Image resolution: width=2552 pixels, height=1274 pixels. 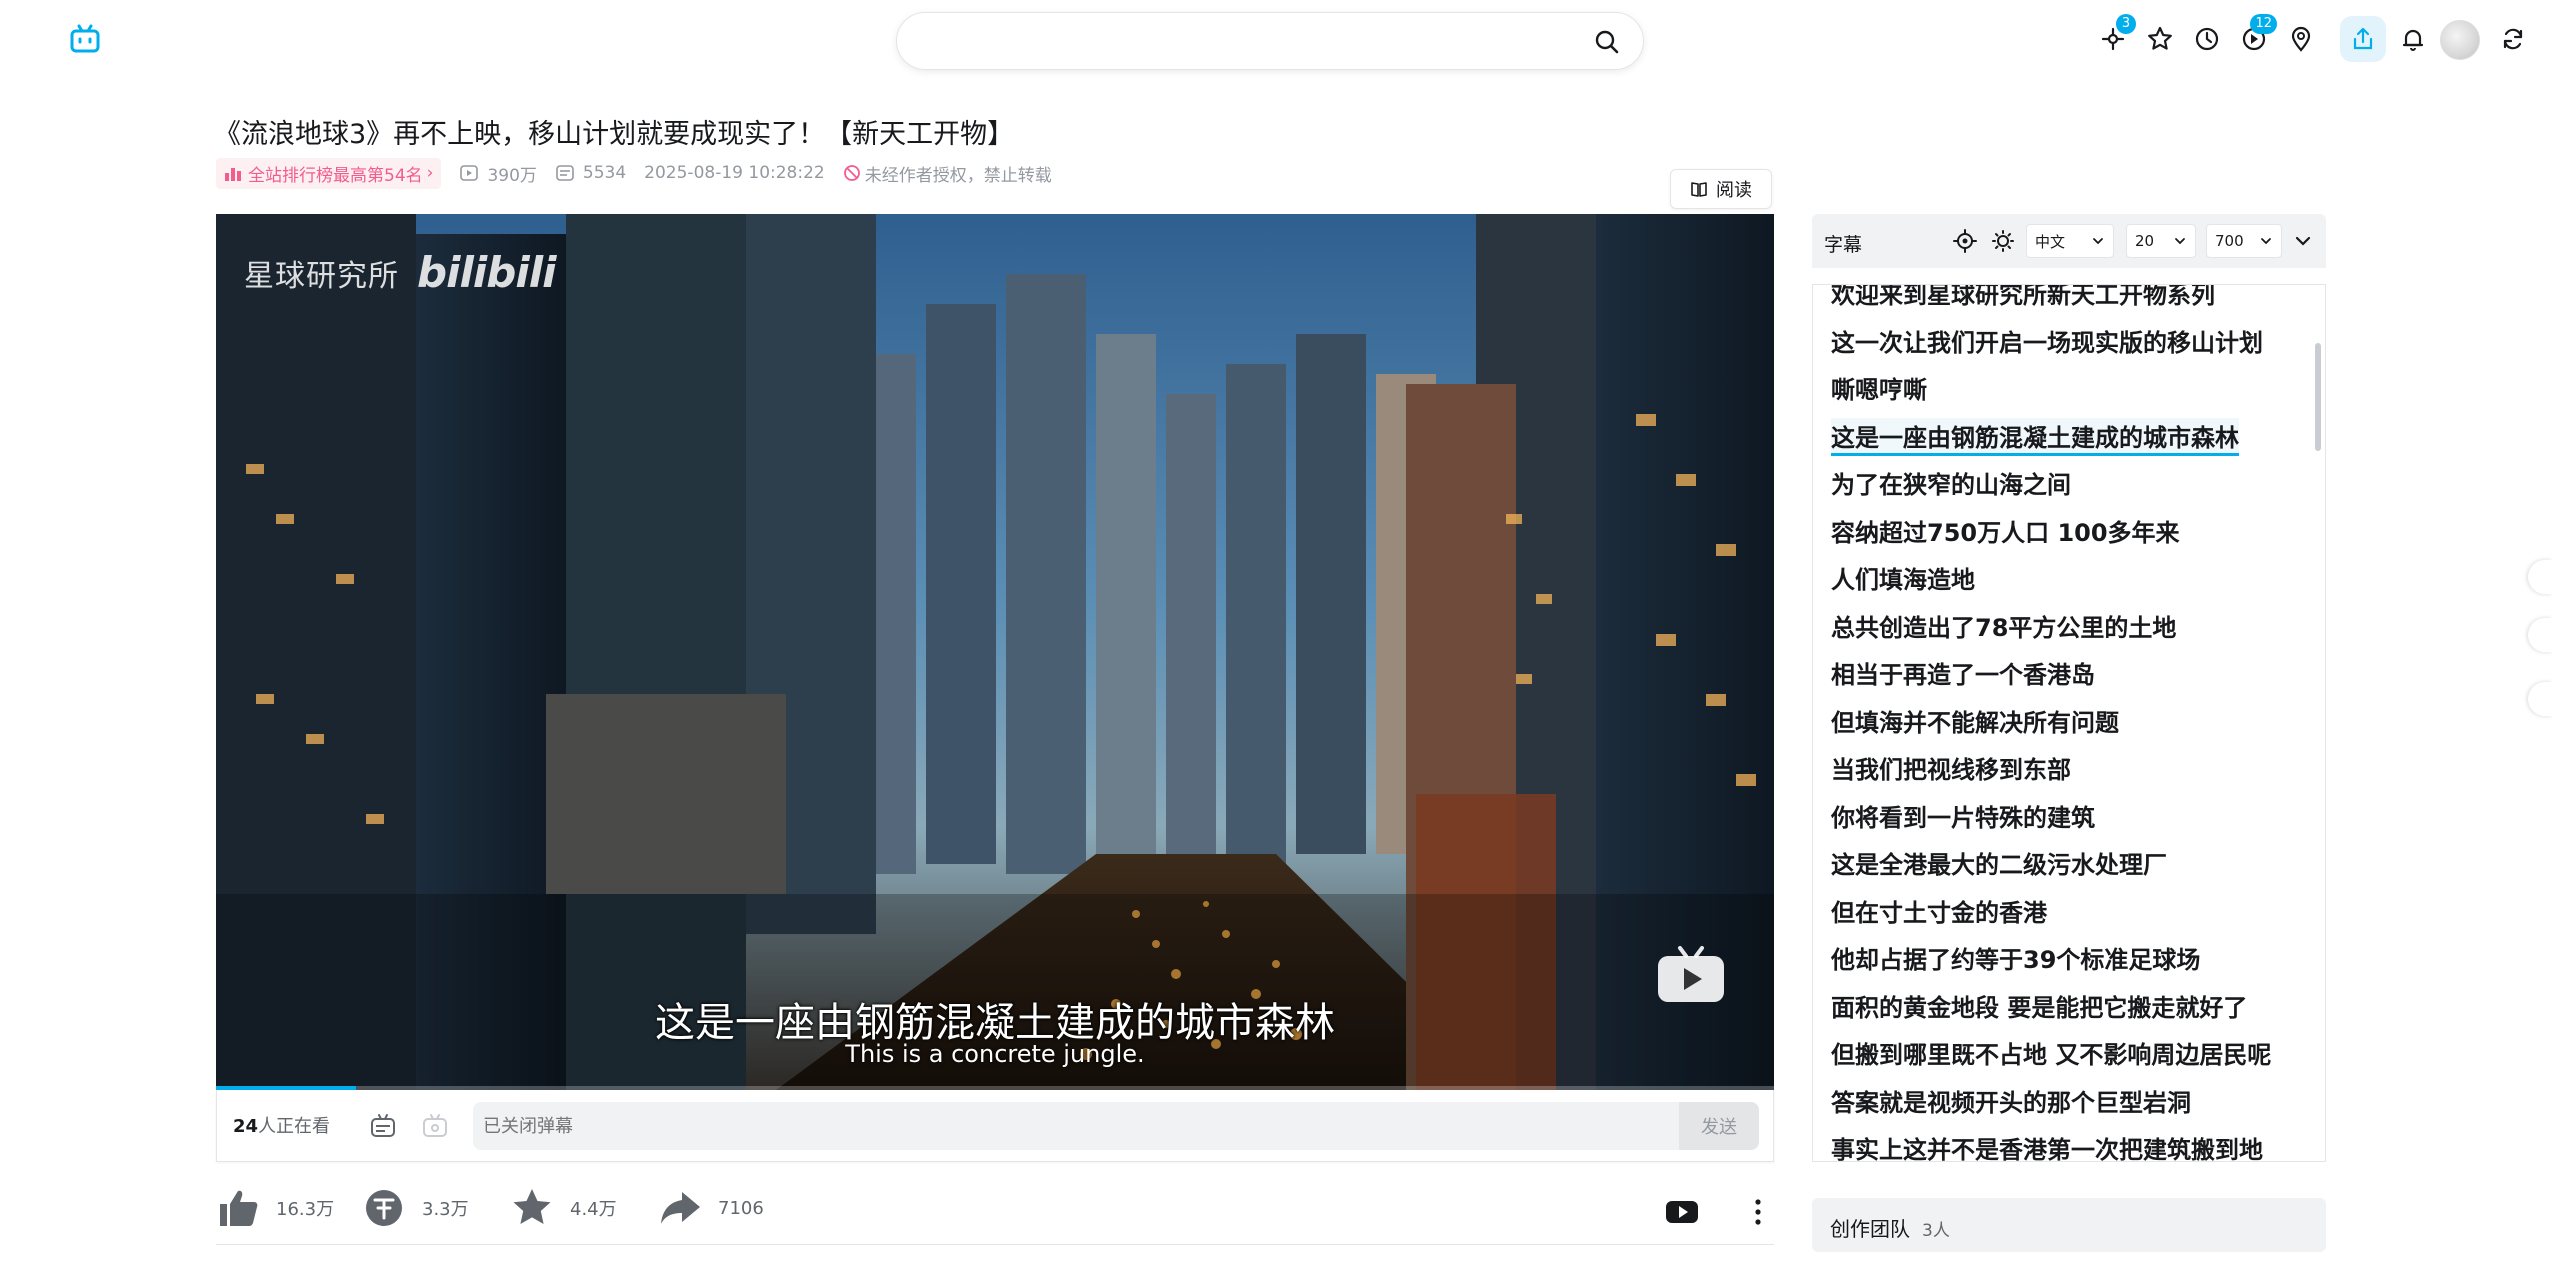 I want to click on play-icon, so click(x=1691, y=974).